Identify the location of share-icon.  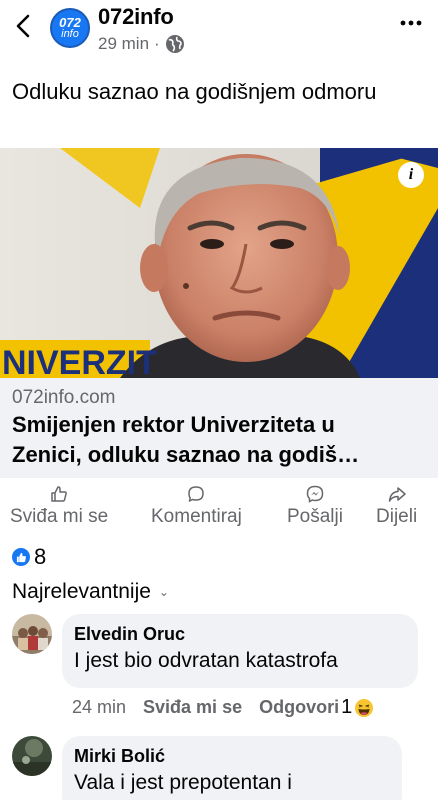
(397, 494).